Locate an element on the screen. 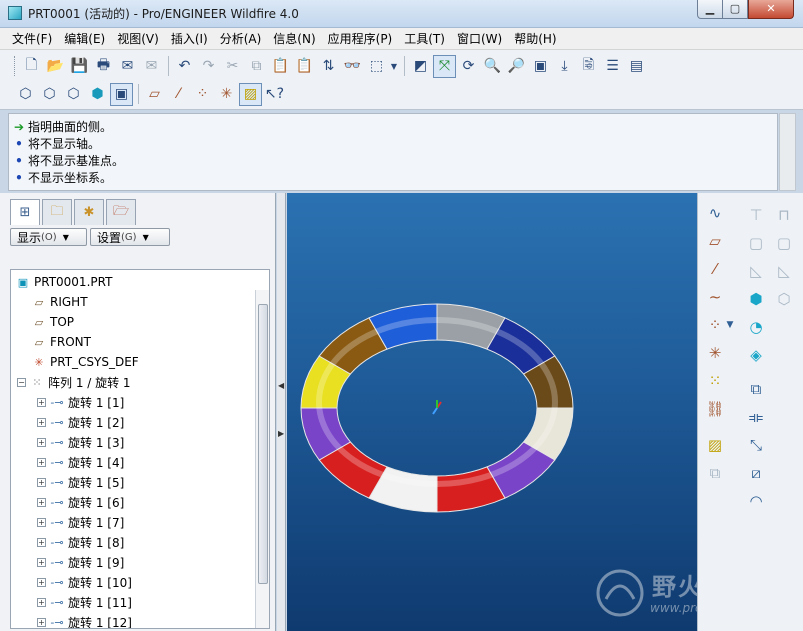 This screenshot has width=803, height=631. menu-analysis: 分析(A) is located at coordinates (241, 38).